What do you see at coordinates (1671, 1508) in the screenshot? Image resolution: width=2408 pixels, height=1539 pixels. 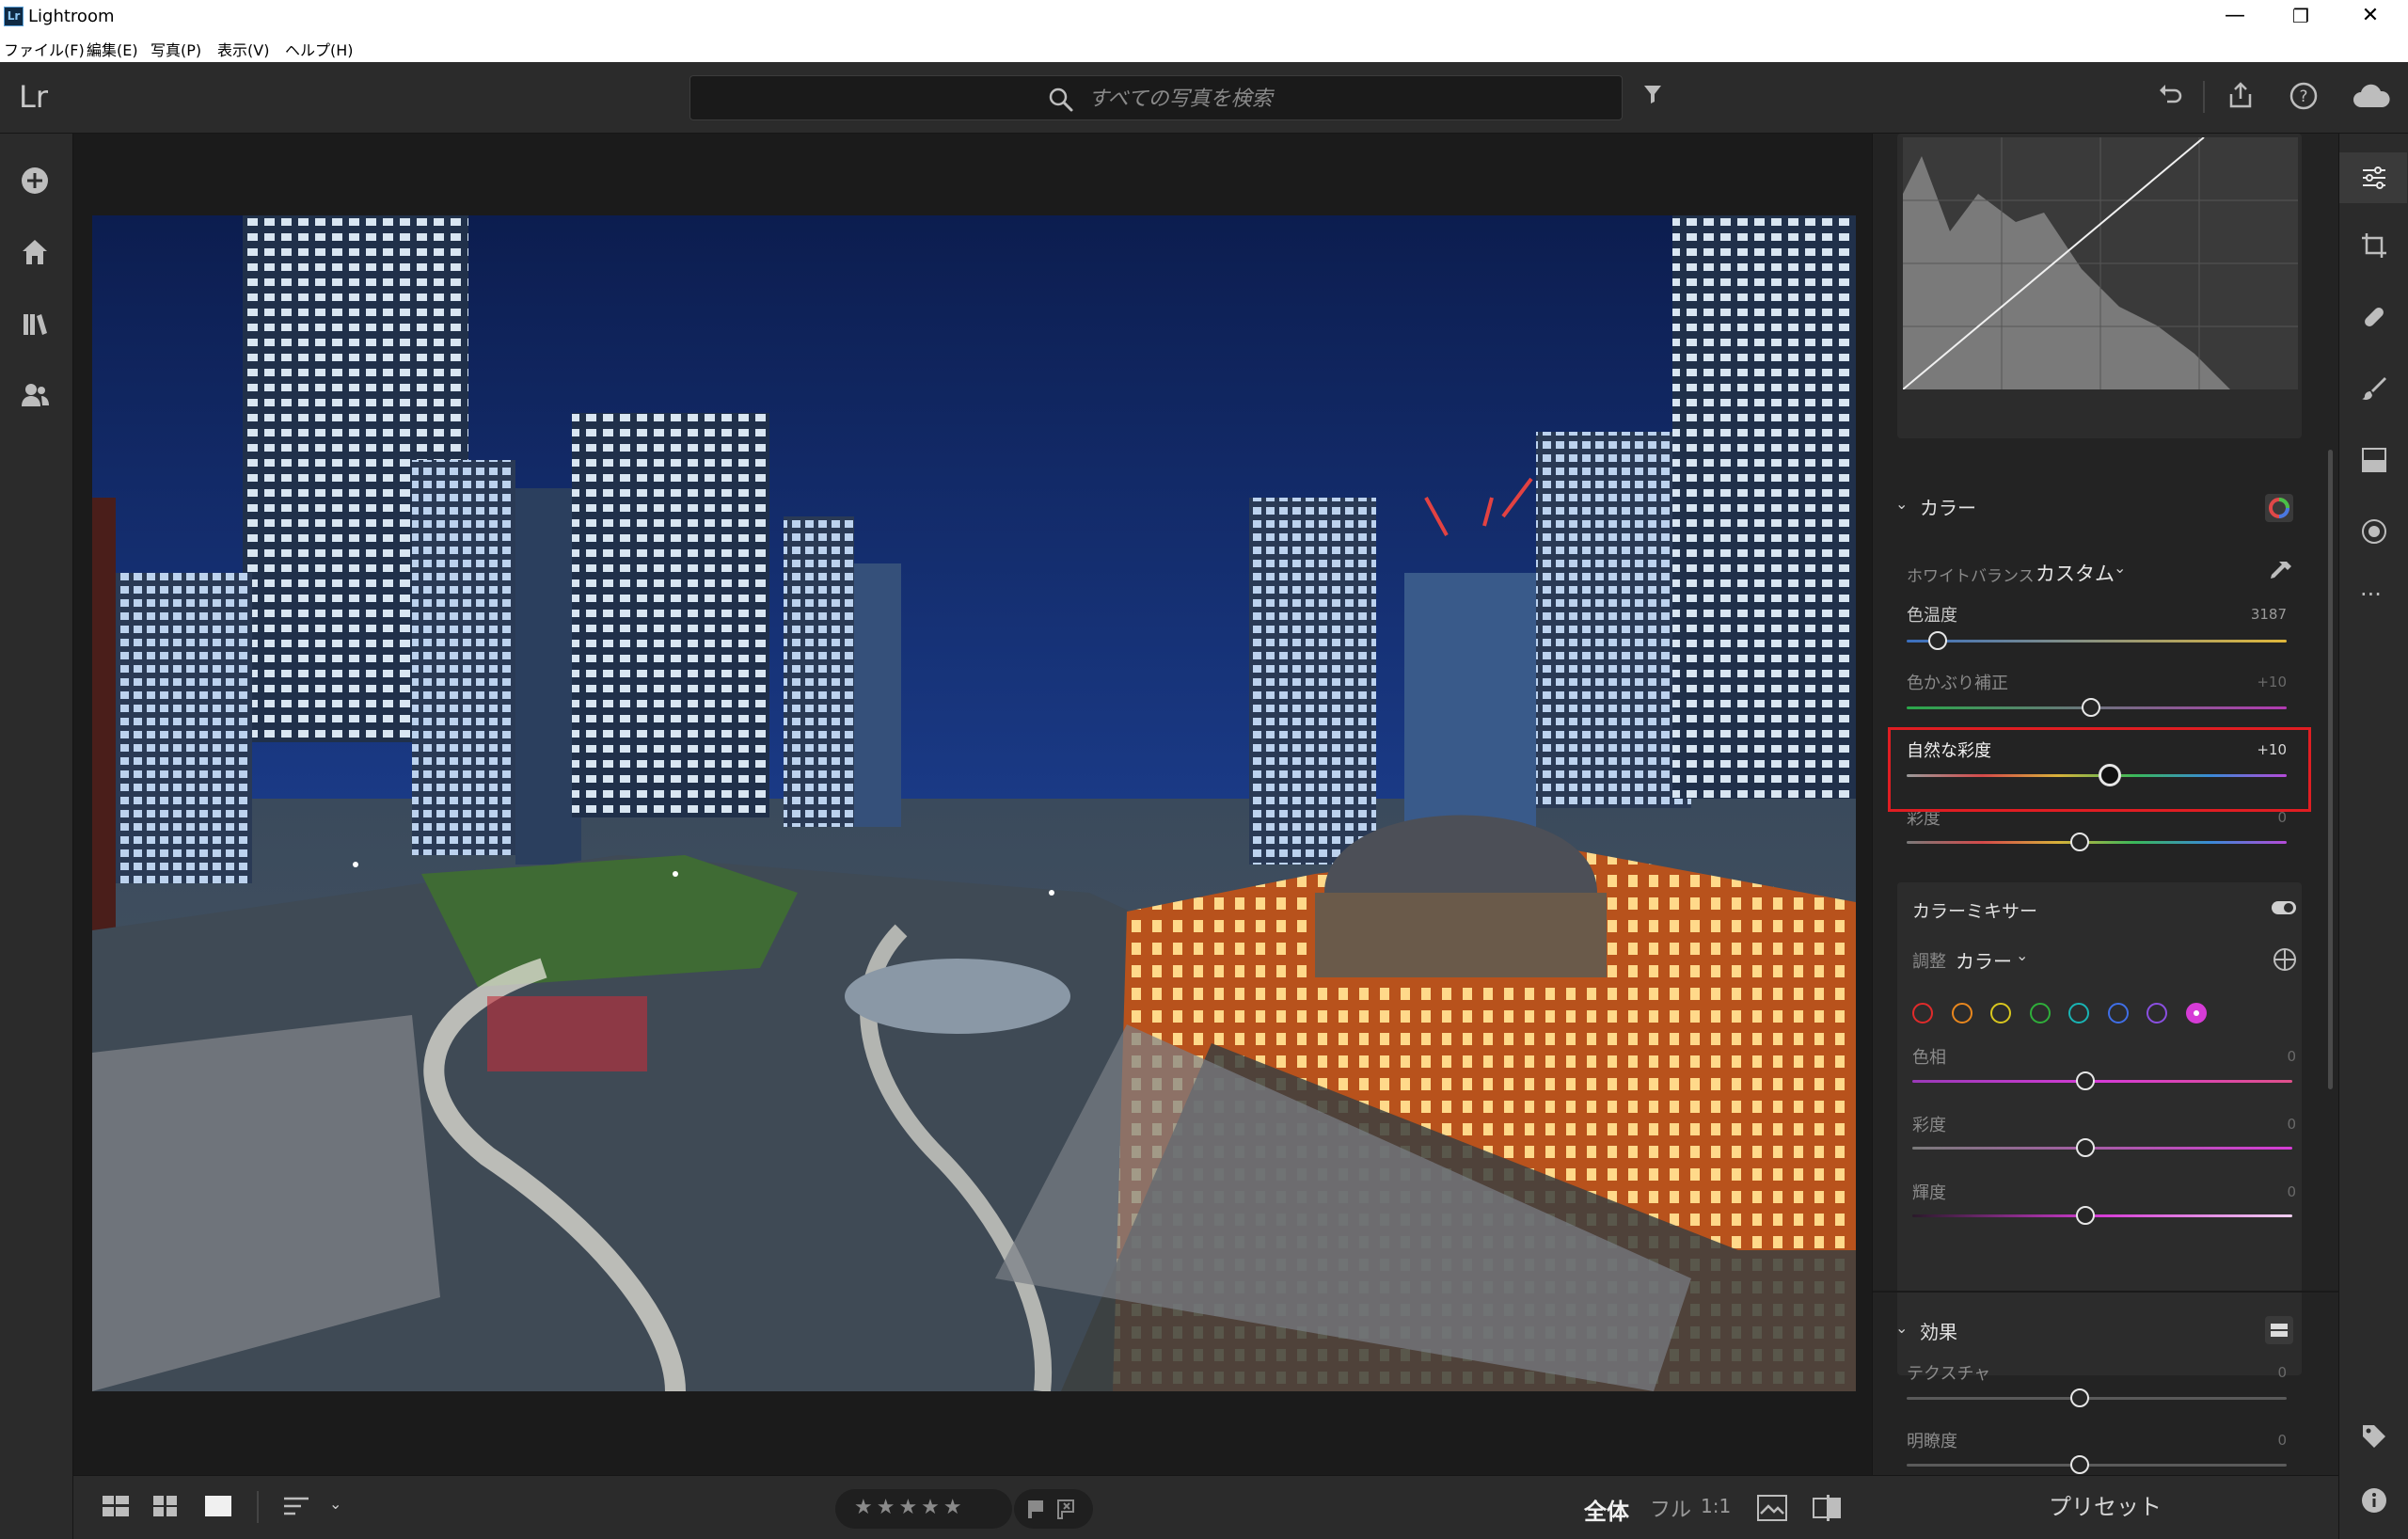 I see `zoom-fill-button: フル` at bounding box center [1671, 1508].